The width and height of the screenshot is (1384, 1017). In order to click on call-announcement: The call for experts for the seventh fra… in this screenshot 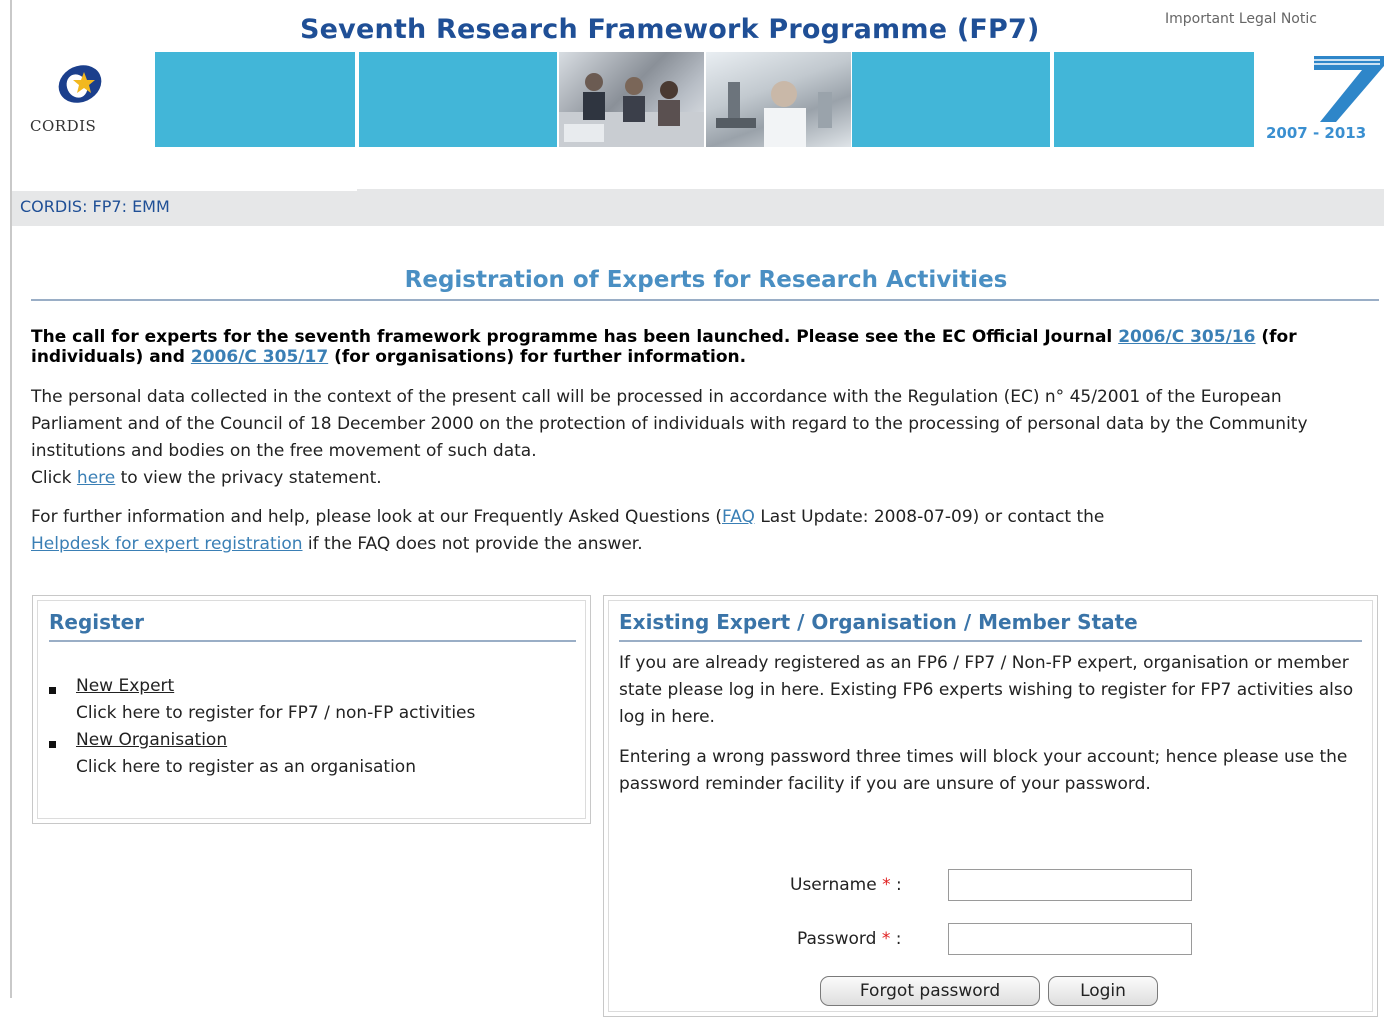, I will do `click(664, 347)`.